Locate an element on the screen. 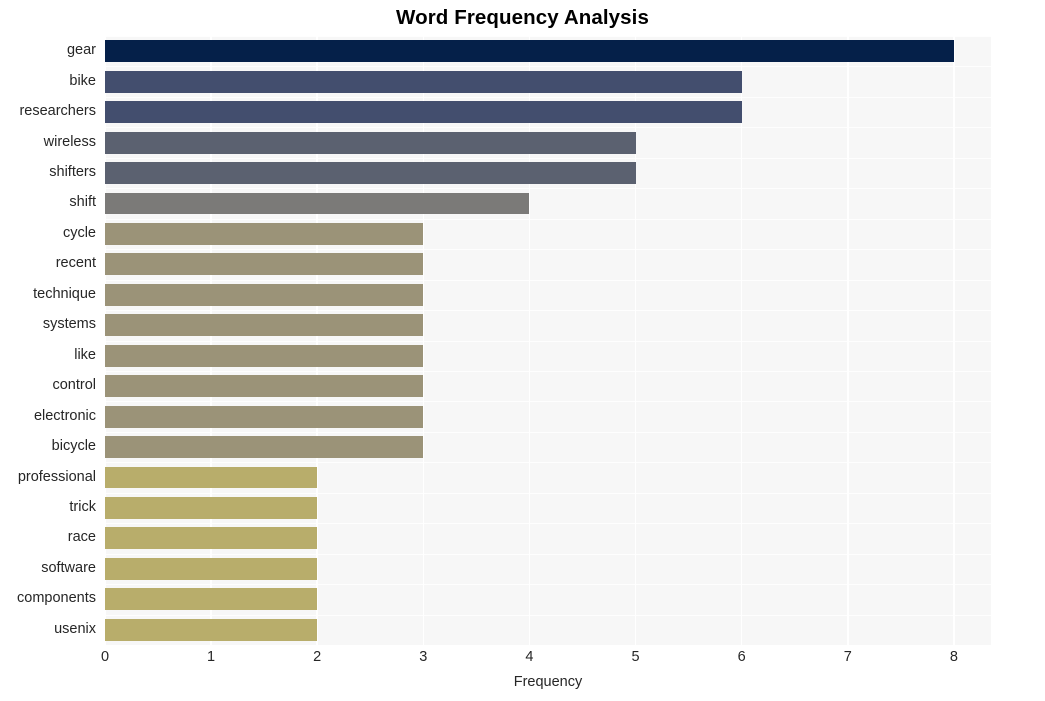  x-tick-label-4: 4 is located at coordinates (529, 657).